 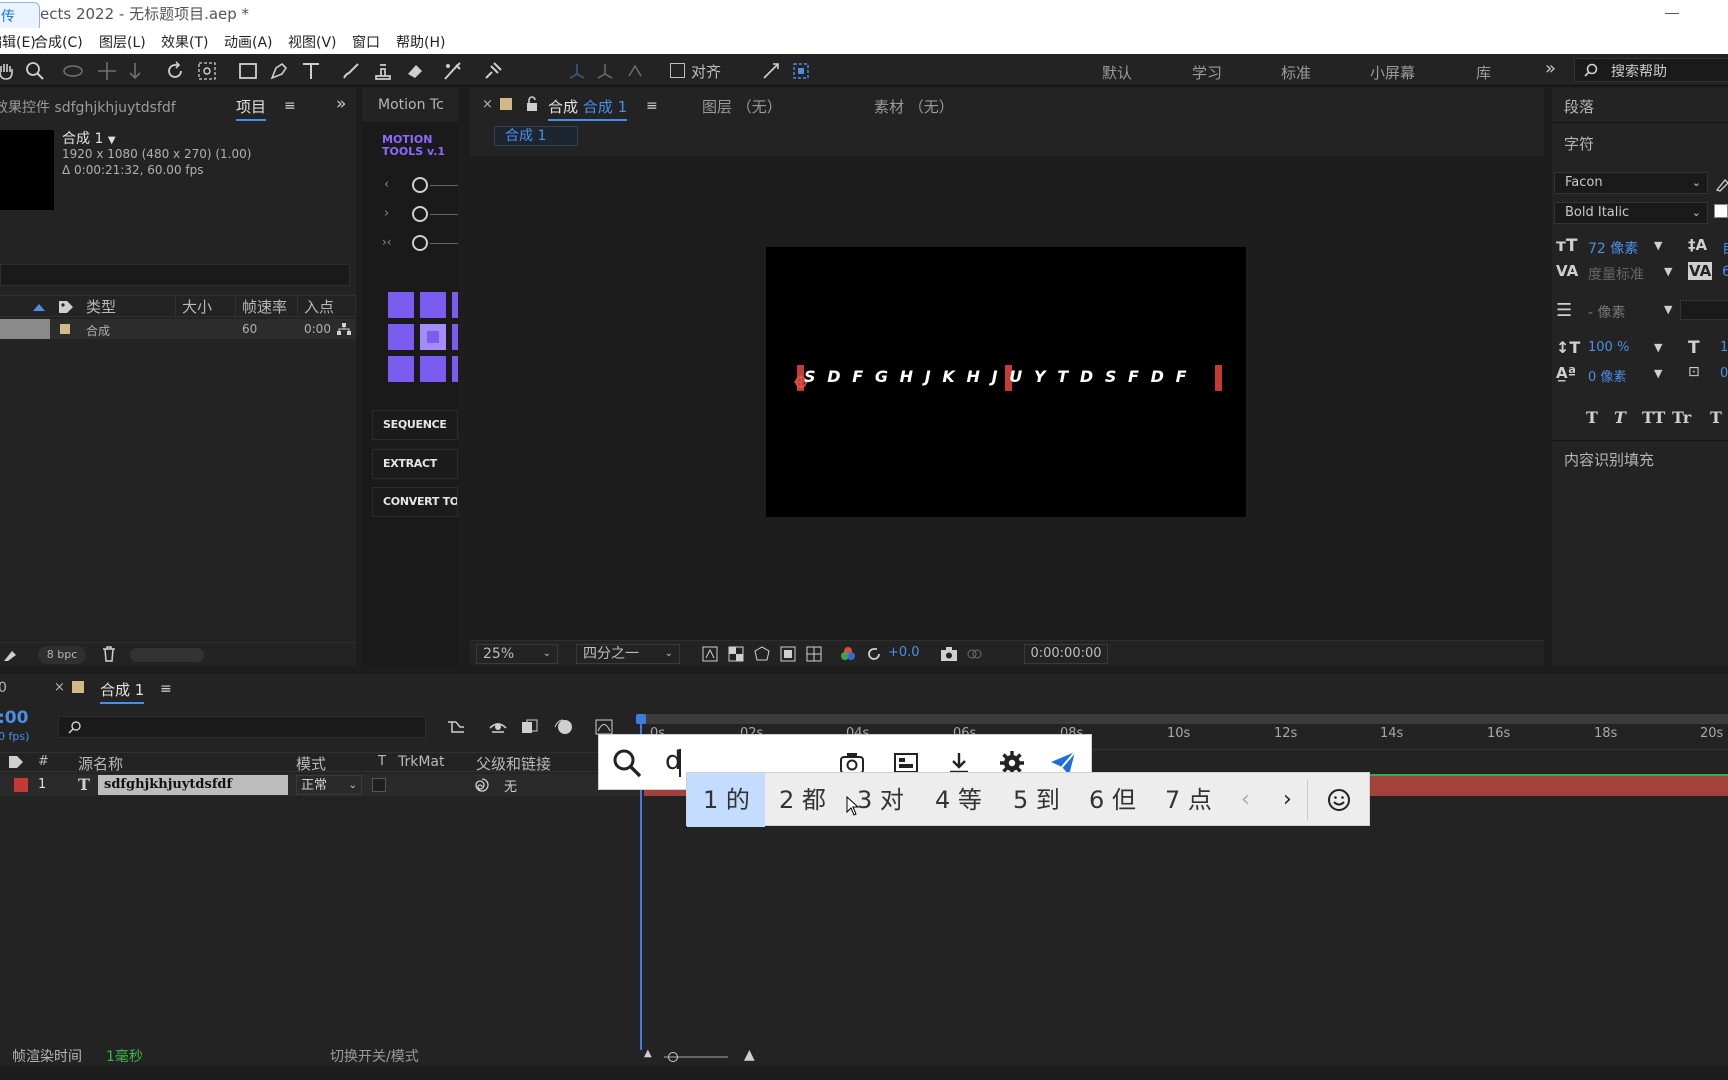 What do you see at coordinates (415, 464) in the screenshot?
I see `extract-button: EXTRACT` at bounding box center [415, 464].